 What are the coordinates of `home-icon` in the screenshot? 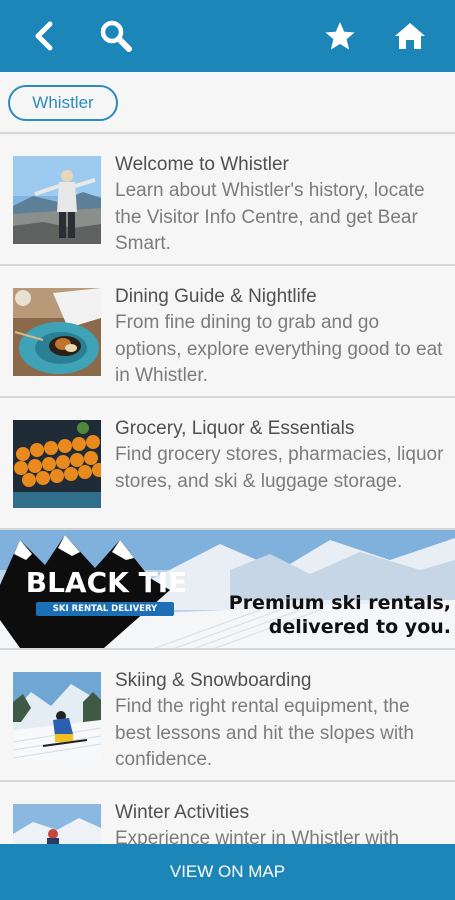 It's located at (410, 36).